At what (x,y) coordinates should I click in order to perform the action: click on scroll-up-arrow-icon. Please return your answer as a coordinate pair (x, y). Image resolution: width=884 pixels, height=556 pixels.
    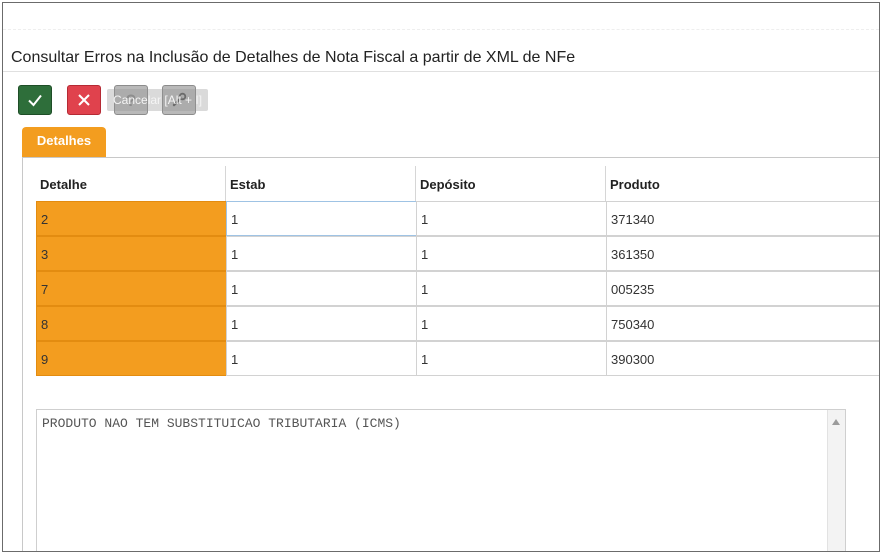
    Looking at the image, I should click on (836, 422).